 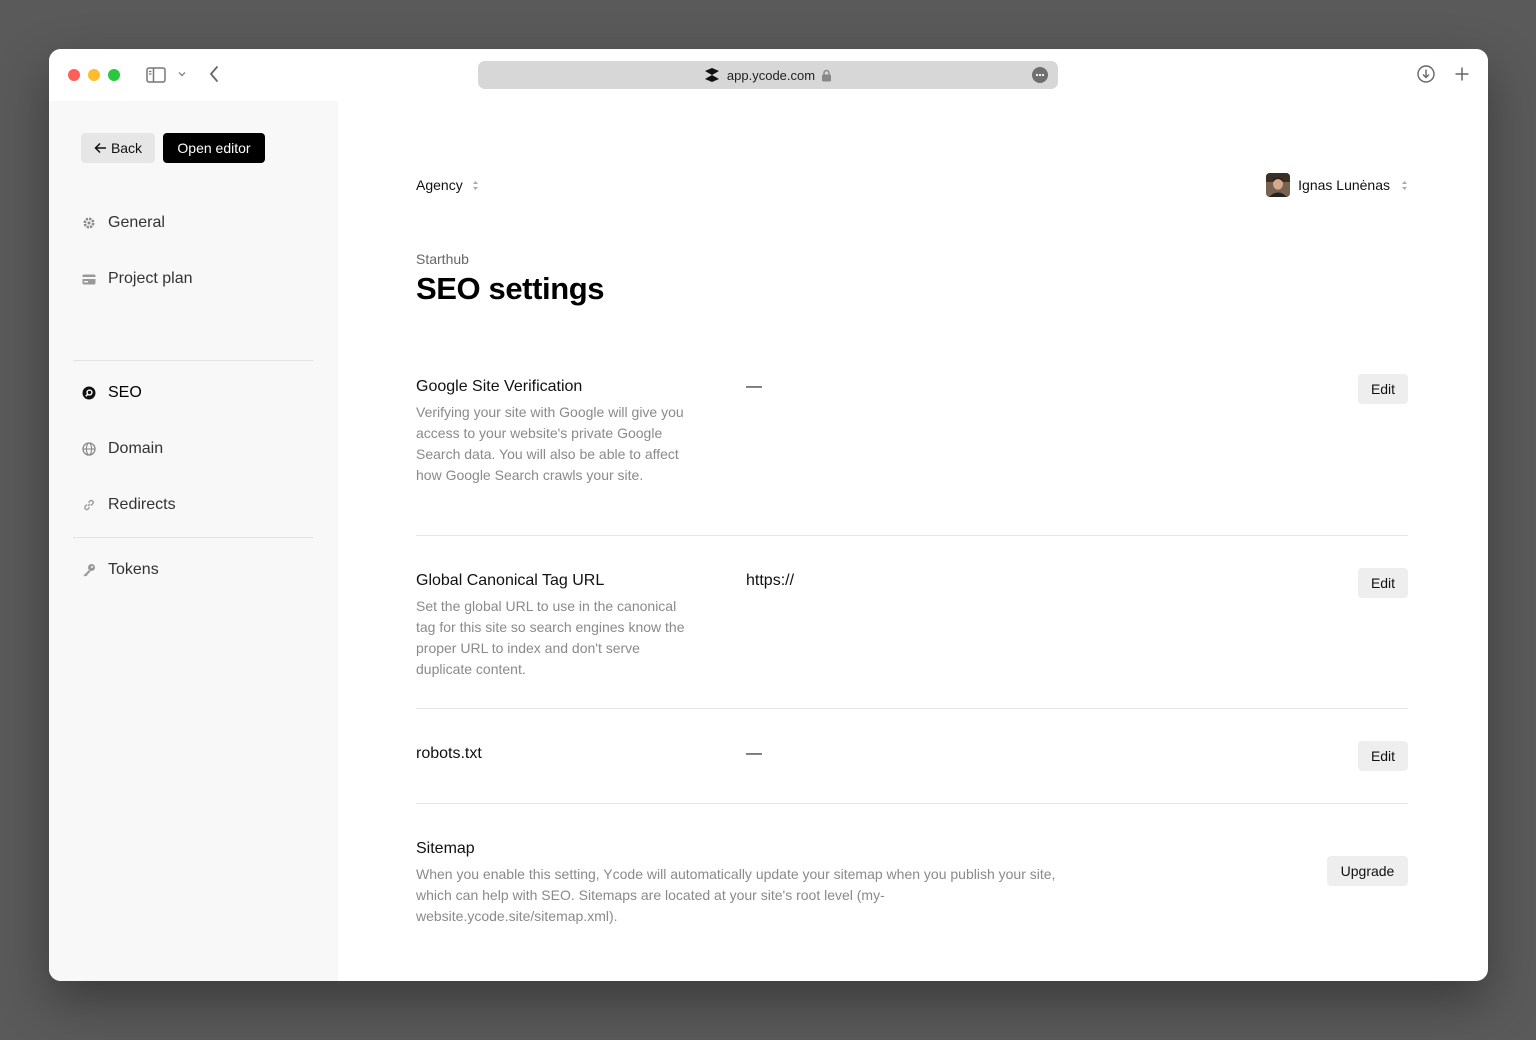 I want to click on sidebar-item-tokens: Tokens, so click(x=120, y=570).